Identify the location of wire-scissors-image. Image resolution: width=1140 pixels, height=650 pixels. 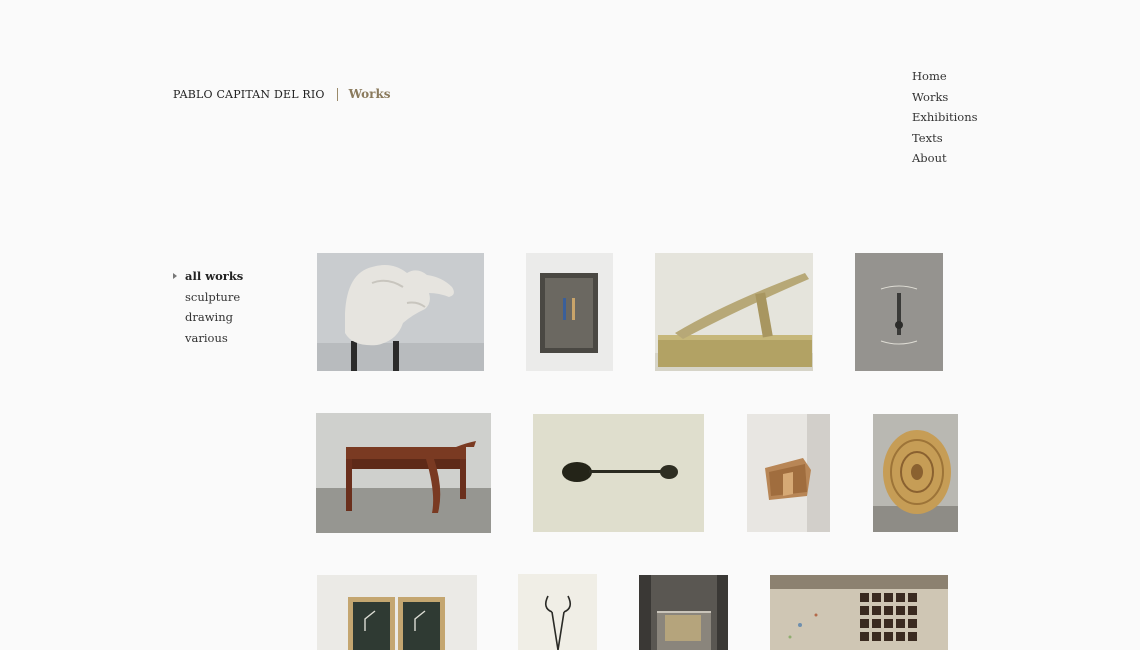
(557, 612).